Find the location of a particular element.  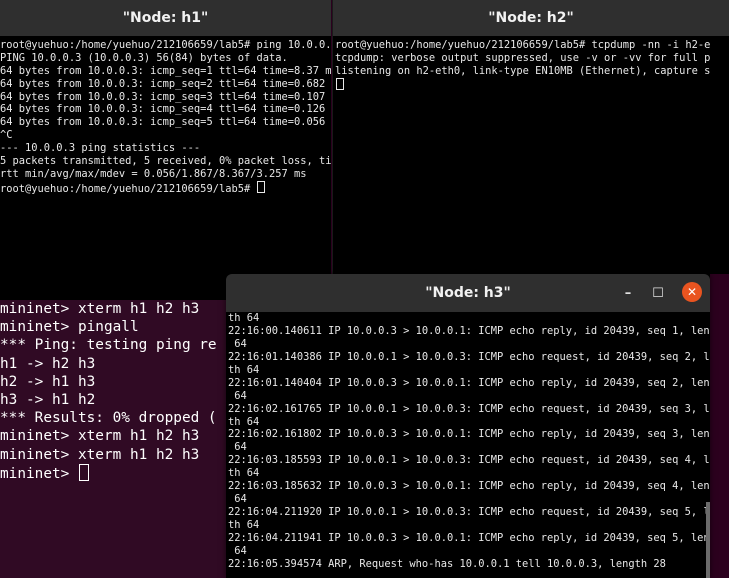

terminal-line: h2 -> h1 h3 is located at coordinates (113, 382).